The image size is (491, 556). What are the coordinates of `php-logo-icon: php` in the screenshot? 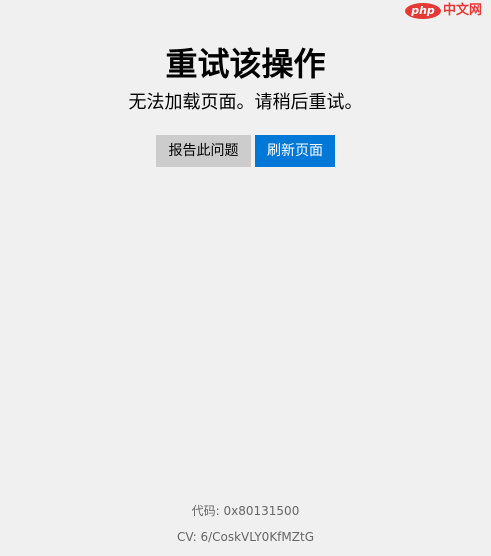 It's located at (423, 11).